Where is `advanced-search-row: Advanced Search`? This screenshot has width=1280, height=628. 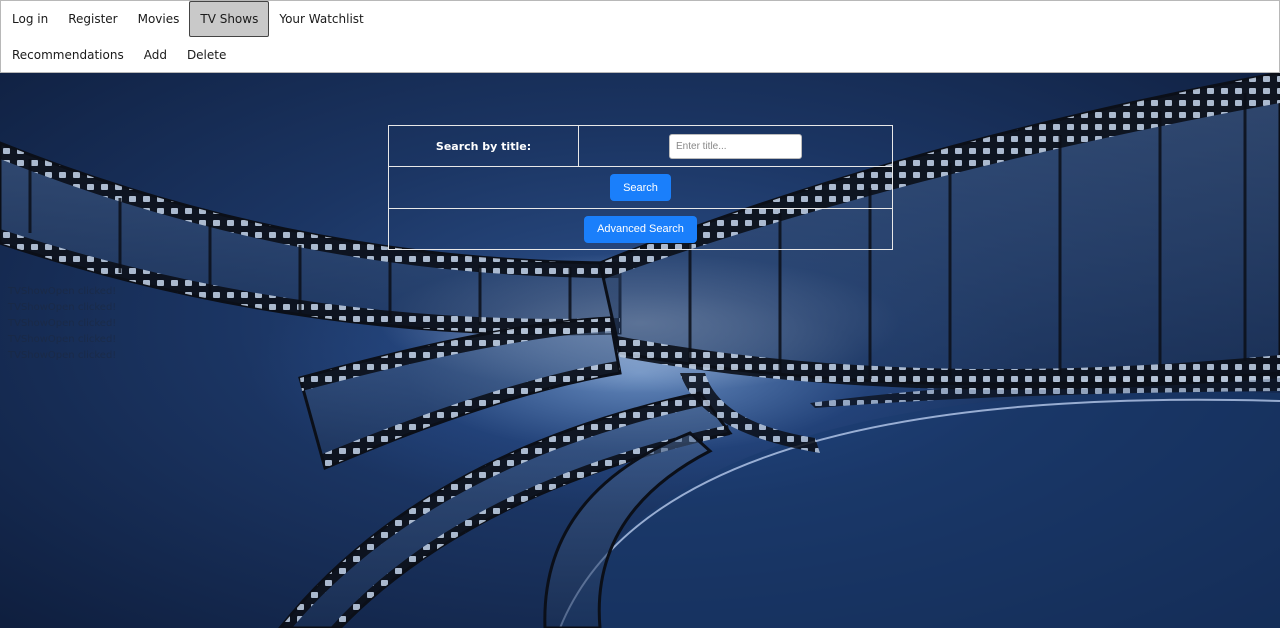 advanced-search-row: Advanced Search is located at coordinates (640, 229).